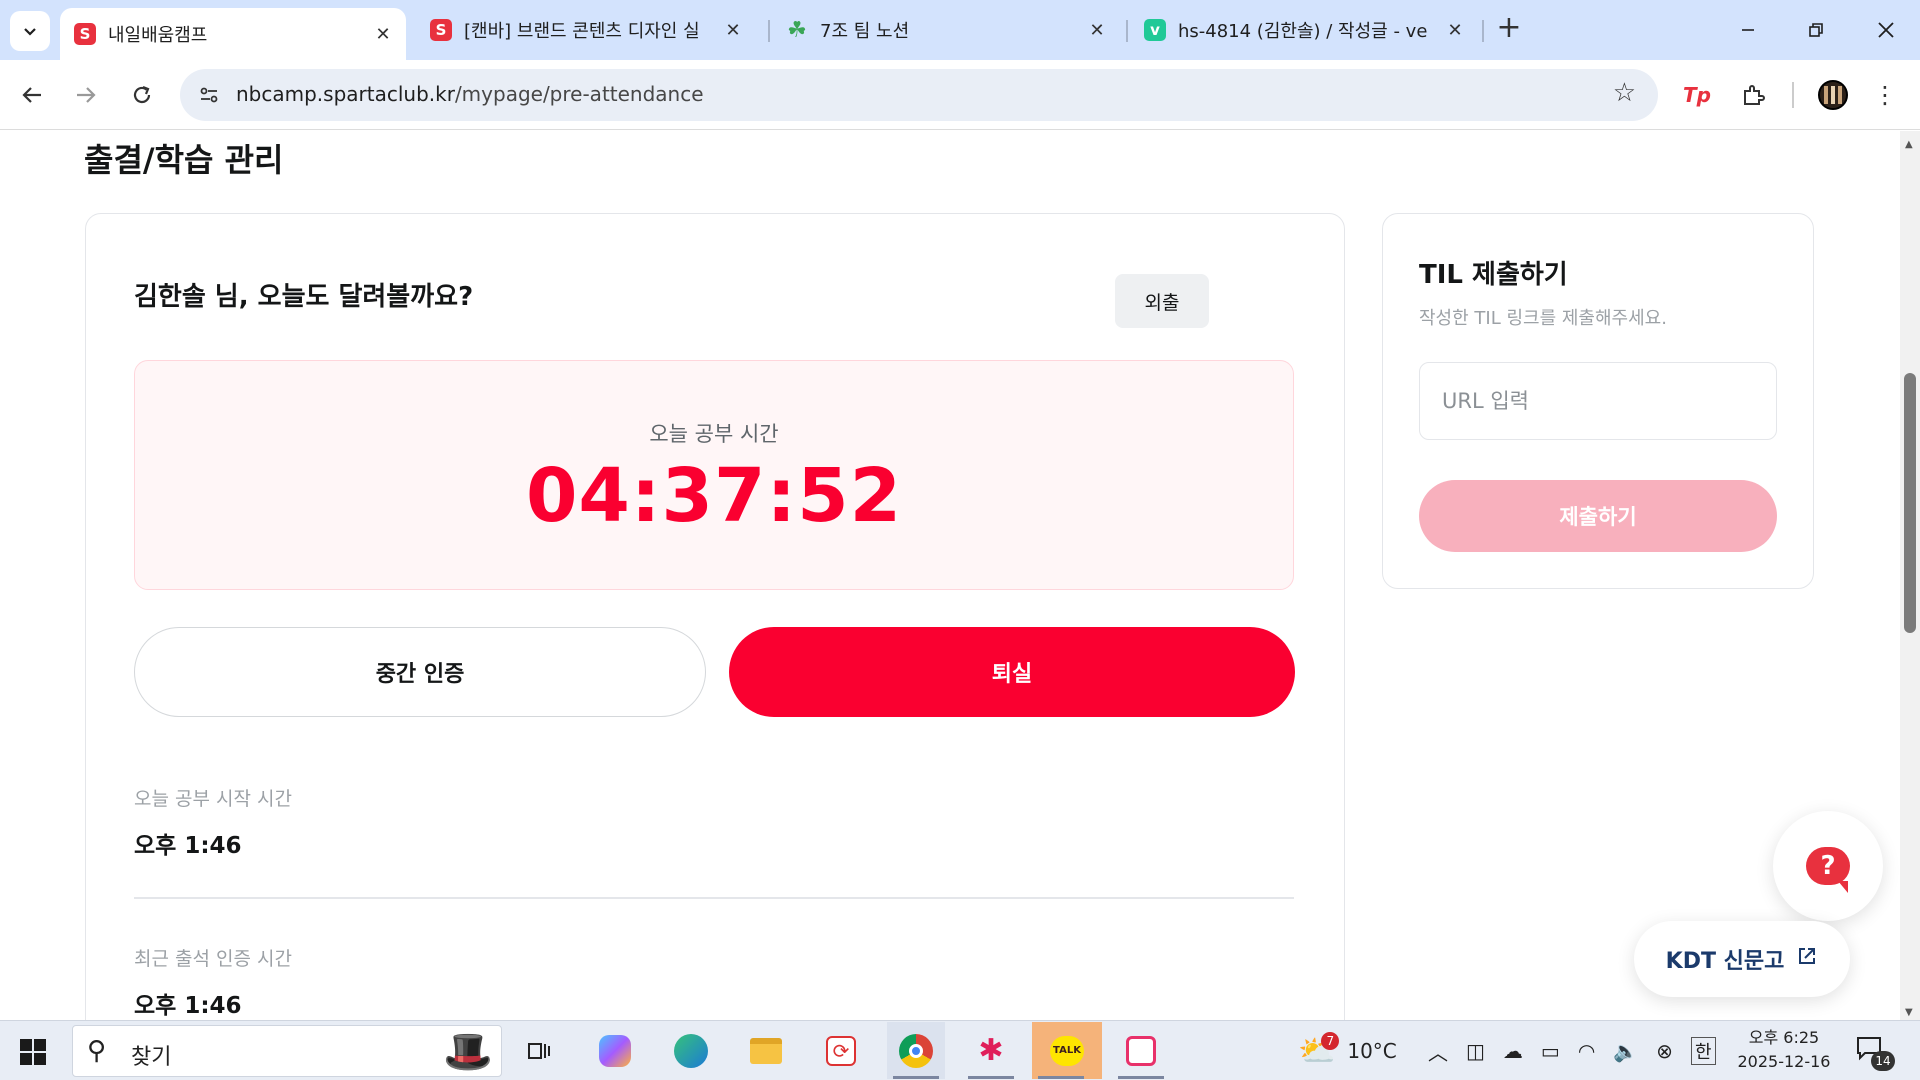 The width and height of the screenshot is (1920, 1080). I want to click on profile-avatar, so click(1833, 95).